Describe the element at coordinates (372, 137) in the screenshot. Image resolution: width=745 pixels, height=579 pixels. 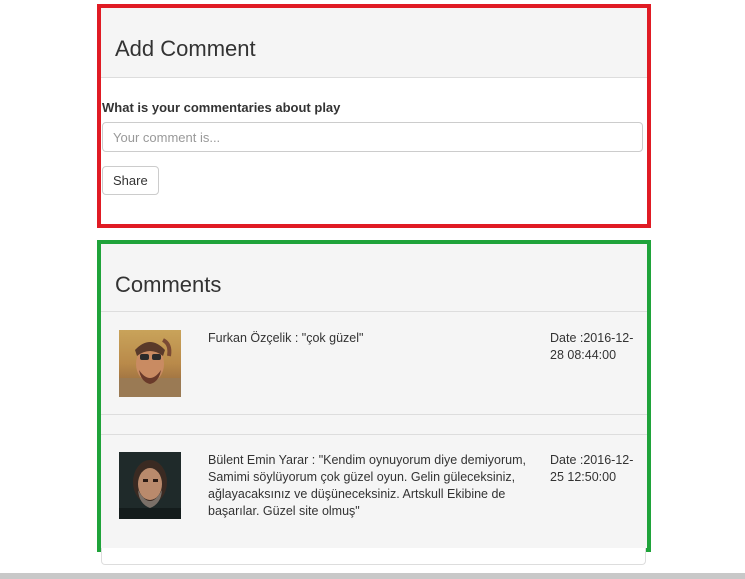
I see `comment-input` at that location.